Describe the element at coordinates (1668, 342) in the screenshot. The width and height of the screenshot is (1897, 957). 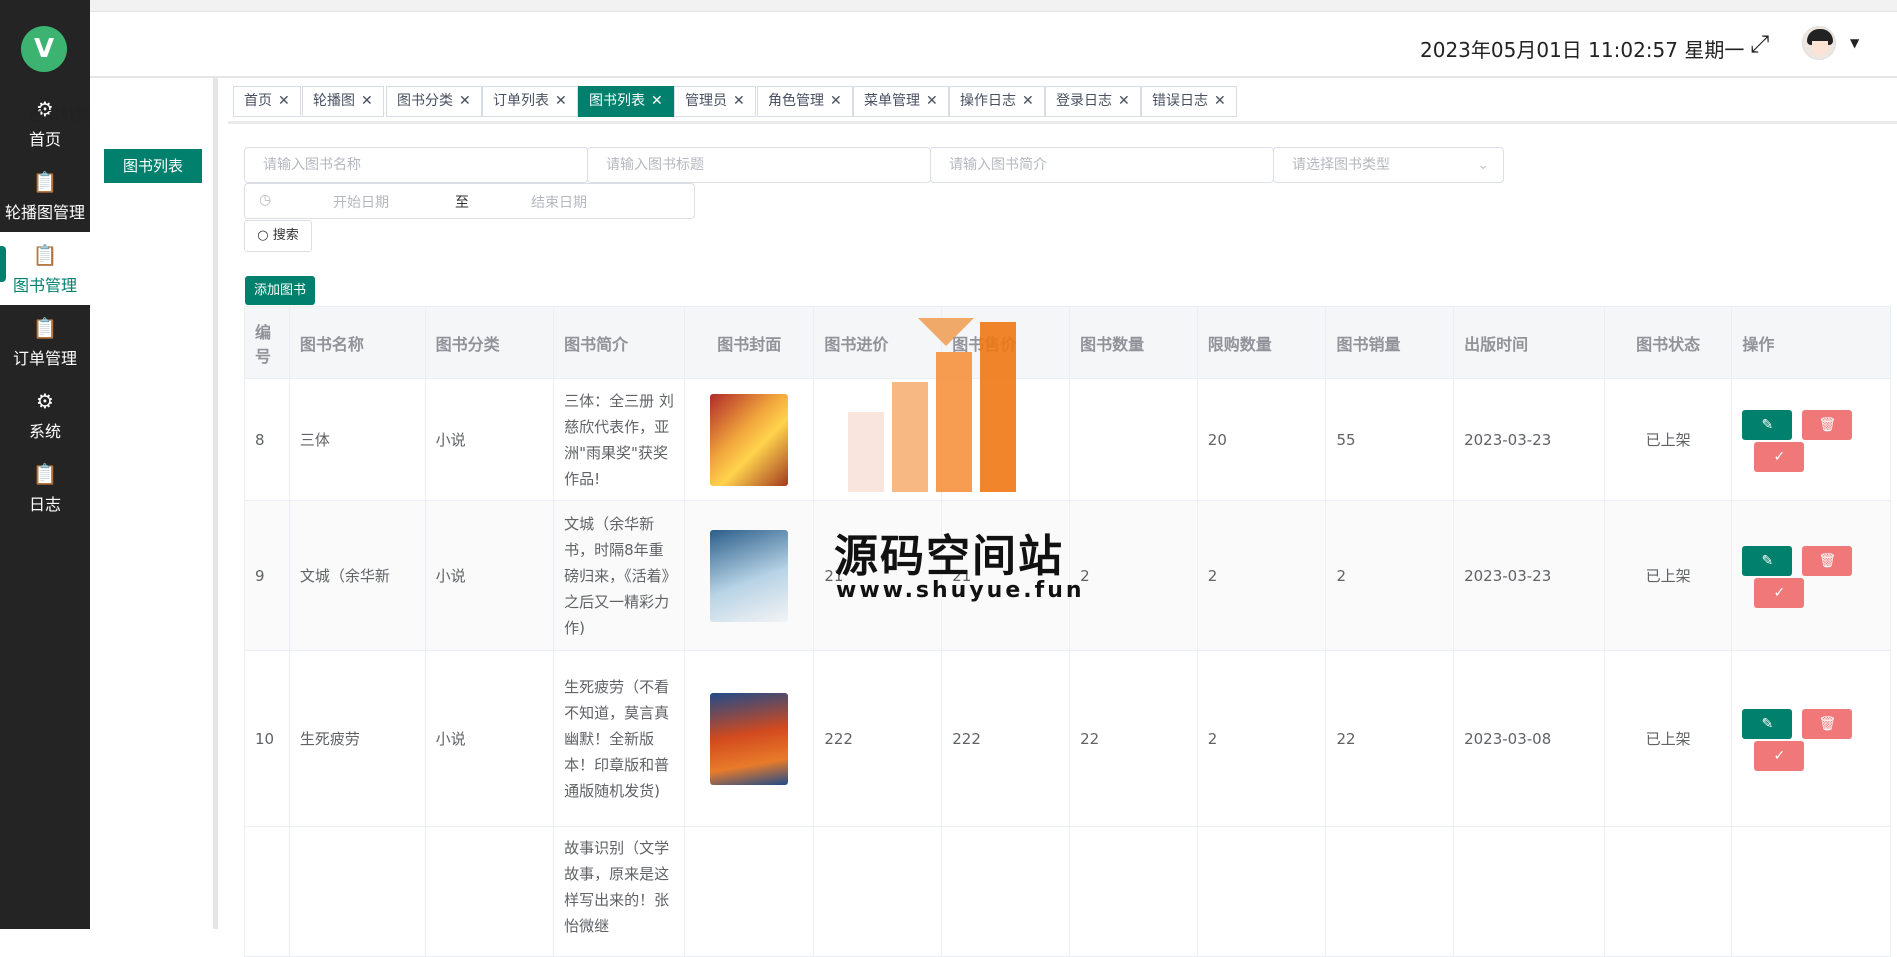
I see `col-status: 图书状态` at that location.